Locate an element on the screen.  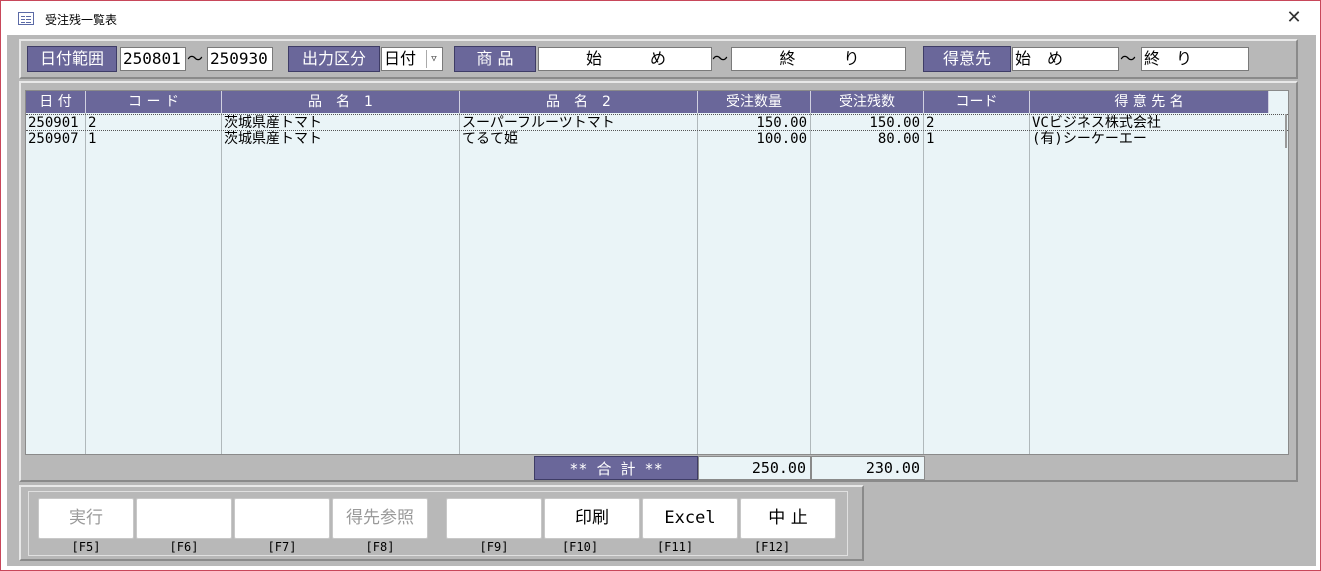
print-button: 印刷 is located at coordinates (592, 518).